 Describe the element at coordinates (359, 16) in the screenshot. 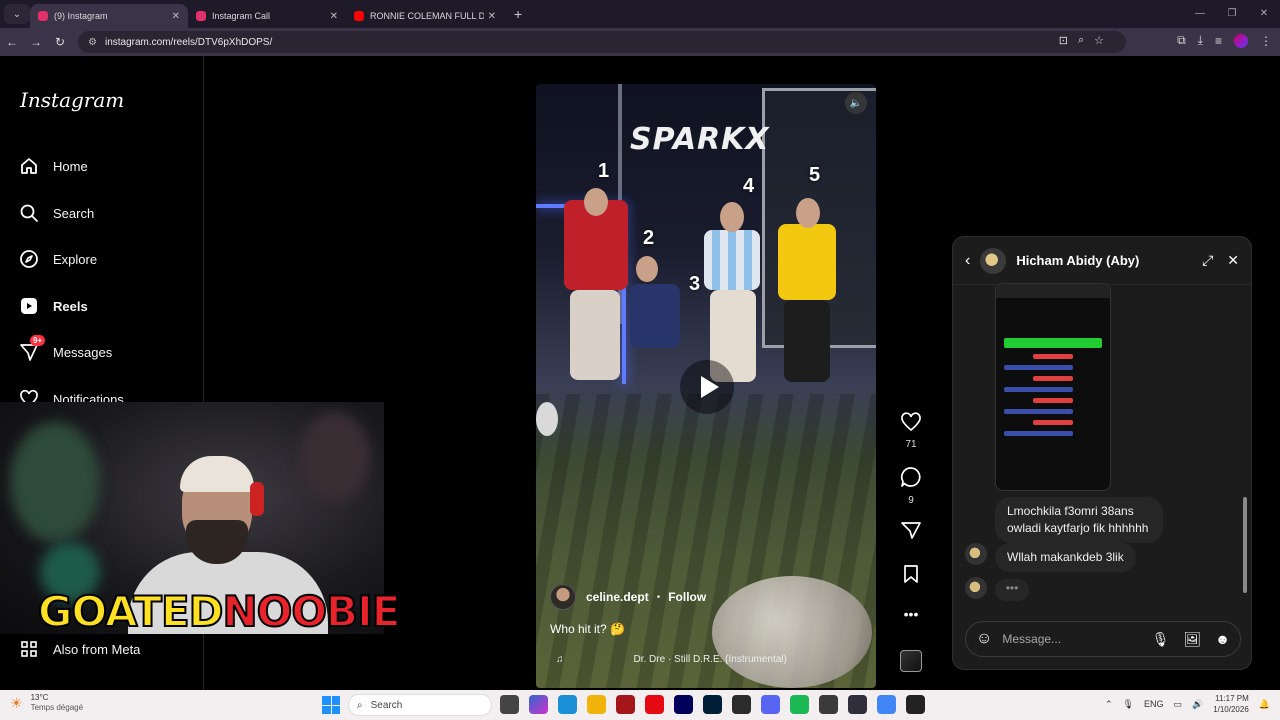

I see `youtube-favicon-icon` at that location.